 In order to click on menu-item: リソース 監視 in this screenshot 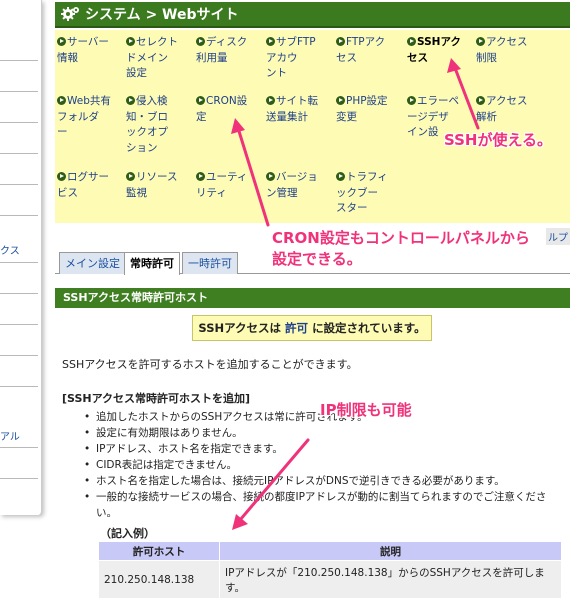, I will do `click(161, 185)`.